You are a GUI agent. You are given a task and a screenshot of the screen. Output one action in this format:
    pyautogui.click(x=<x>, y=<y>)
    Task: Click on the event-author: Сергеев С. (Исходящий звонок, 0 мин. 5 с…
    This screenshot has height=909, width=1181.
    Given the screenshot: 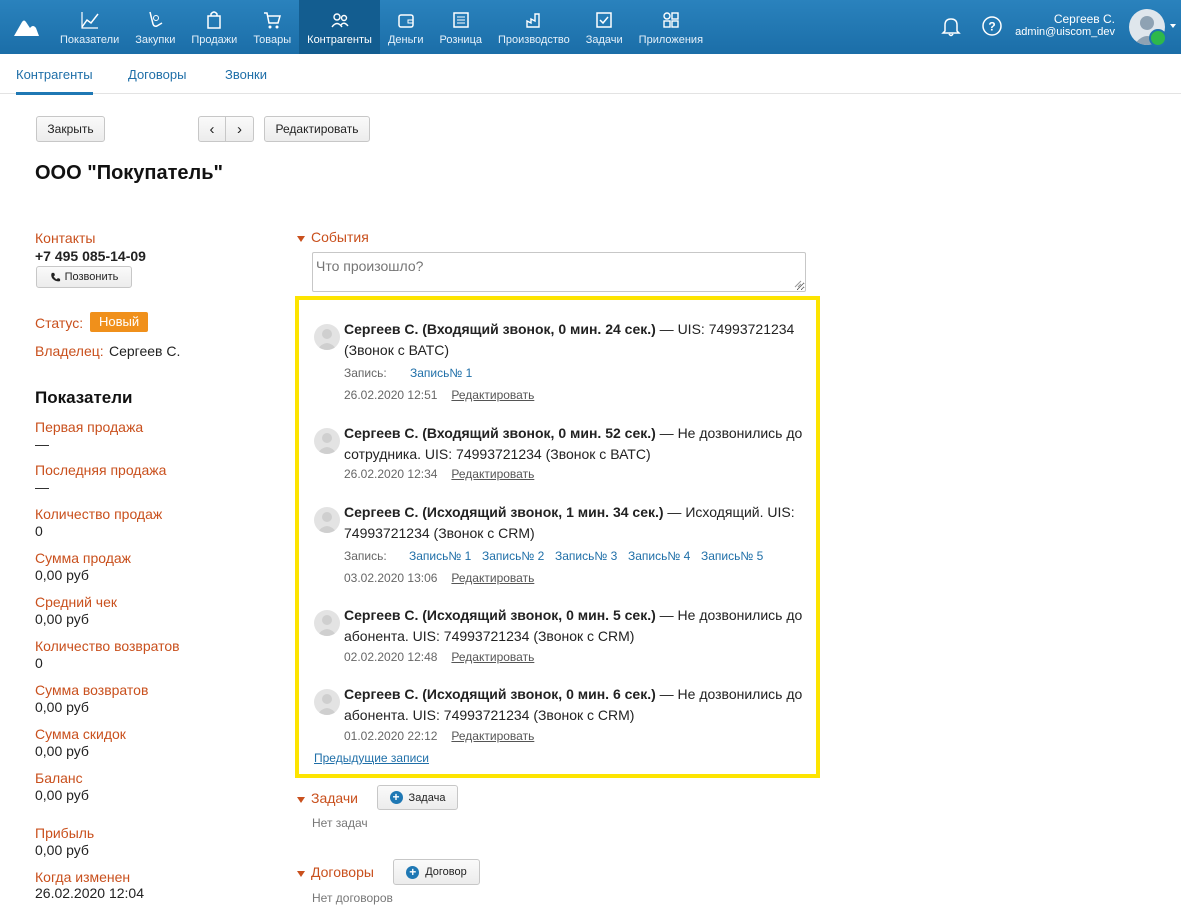 What is the action you would take?
    pyautogui.click(x=500, y=615)
    